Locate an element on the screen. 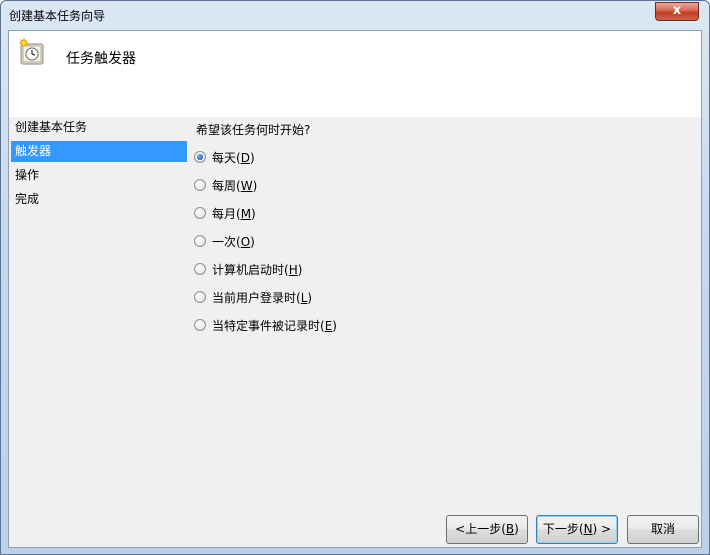 The height and width of the screenshot is (555, 710). button-label: <上一步( is located at coordinates (480, 529).